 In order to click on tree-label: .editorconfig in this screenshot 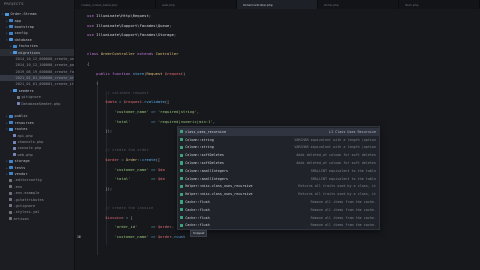, I will do `click(27, 180)`.